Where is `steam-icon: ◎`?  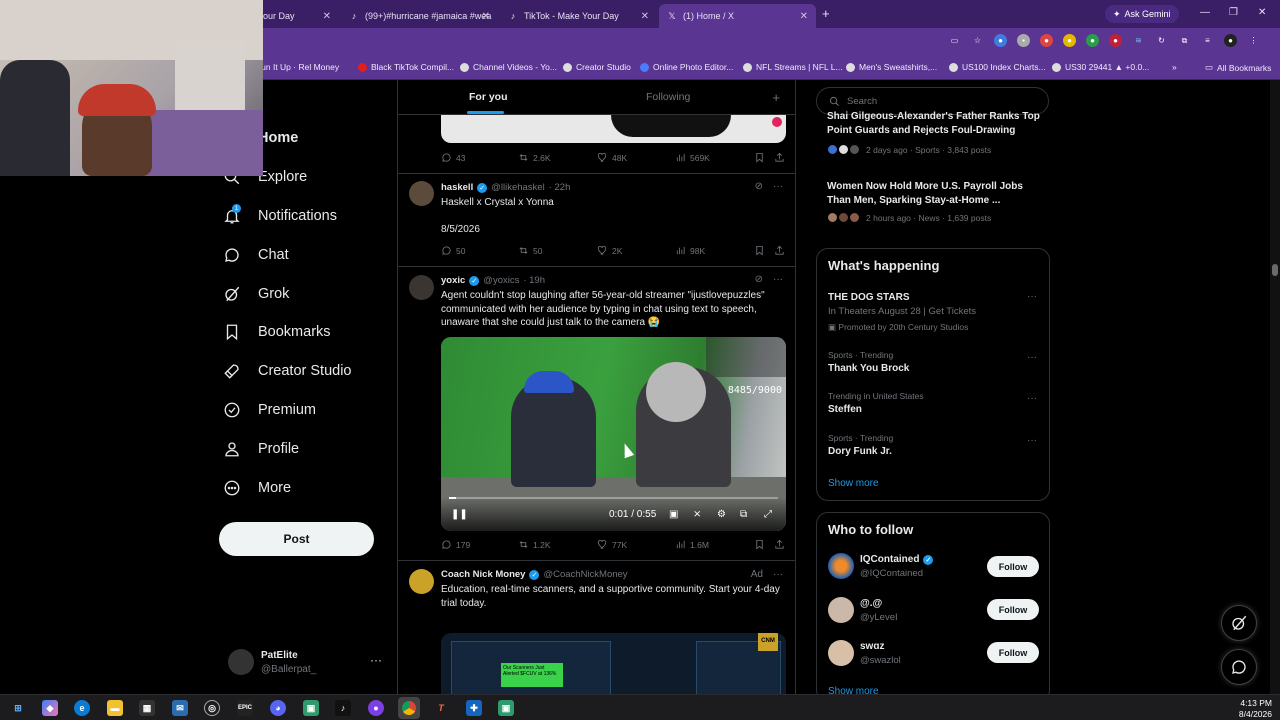
steam-icon: ◎ is located at coordinates (212, 708).